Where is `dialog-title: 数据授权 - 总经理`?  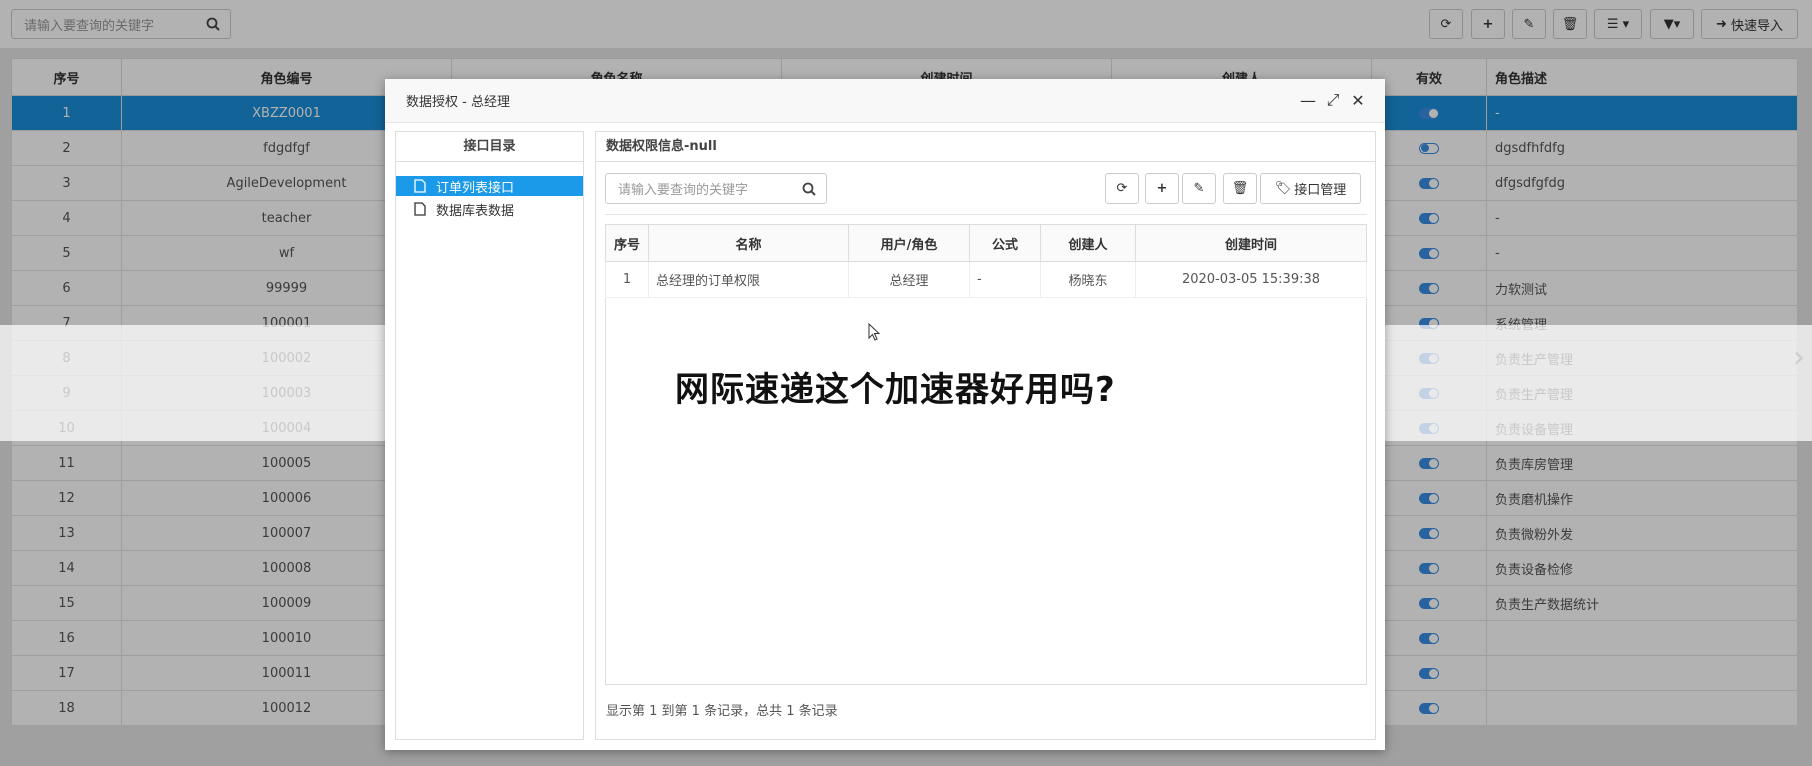
dialog-title: 数据授权 - 总经理 is located at coordinates (458, 102).